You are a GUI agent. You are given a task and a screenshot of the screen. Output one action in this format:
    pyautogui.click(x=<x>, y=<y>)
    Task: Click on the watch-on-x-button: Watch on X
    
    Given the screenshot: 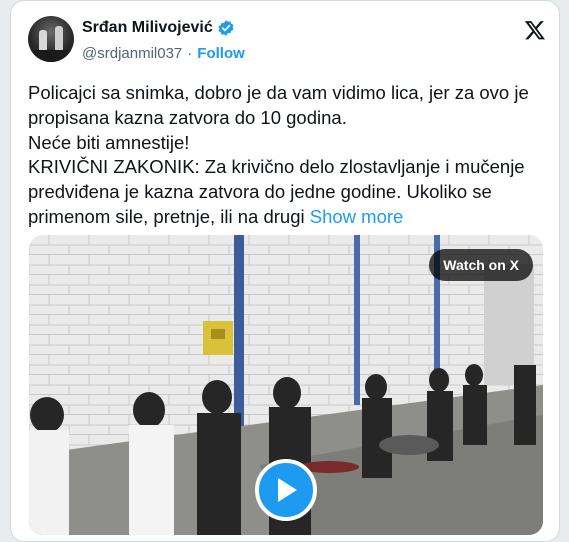 What is the action you would take?
    pyautogui.click(x=481, y=265)
    